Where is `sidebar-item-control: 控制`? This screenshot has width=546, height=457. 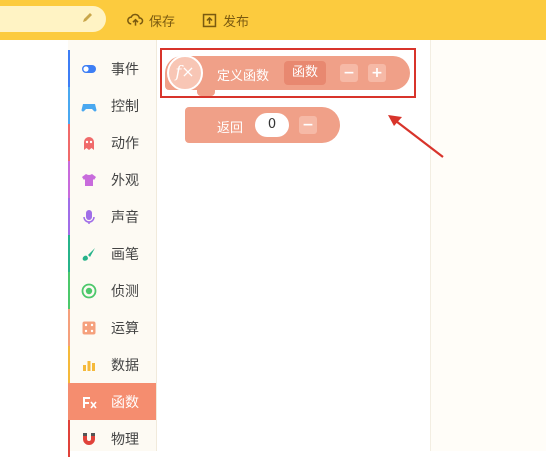
sidebar-item-control: 控制 is located at coordinates (112, 105).